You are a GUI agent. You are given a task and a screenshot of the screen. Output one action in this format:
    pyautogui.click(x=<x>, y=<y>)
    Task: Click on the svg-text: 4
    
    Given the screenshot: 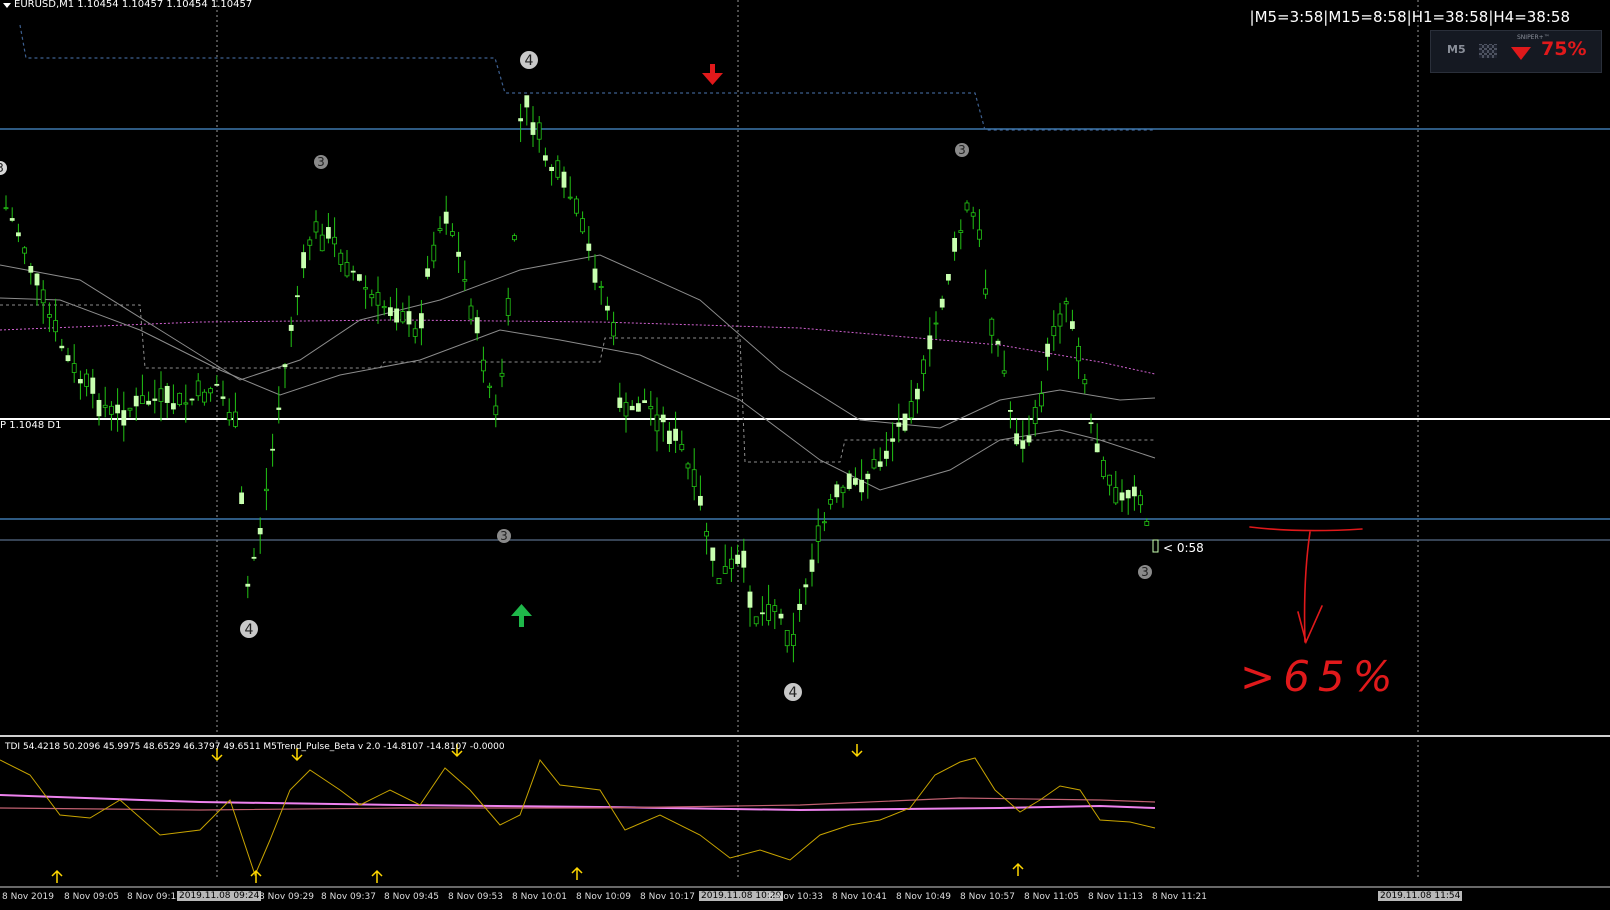 What is the action you would take?
    pyautogui.click(x=529, y=61)
    